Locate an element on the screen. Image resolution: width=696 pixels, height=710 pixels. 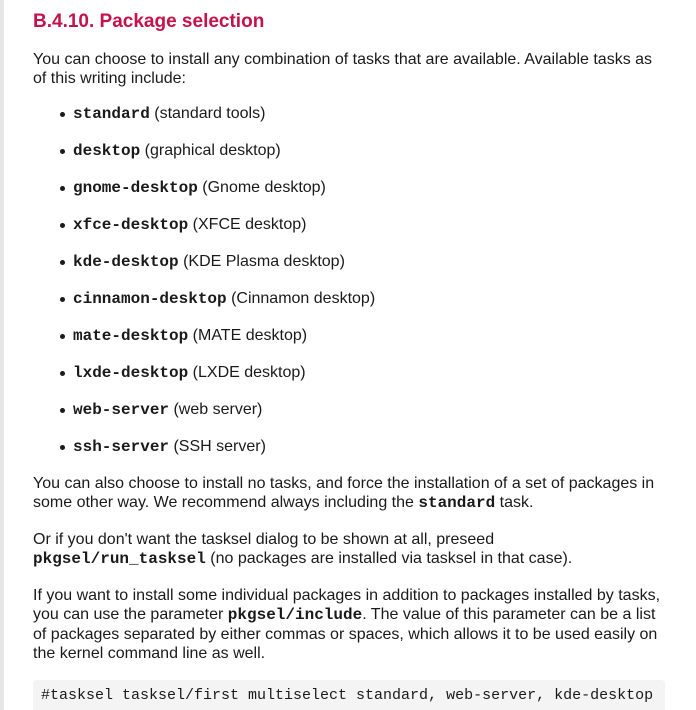
task-description: (Gnome desktop) is located at coordinates (261, 187).